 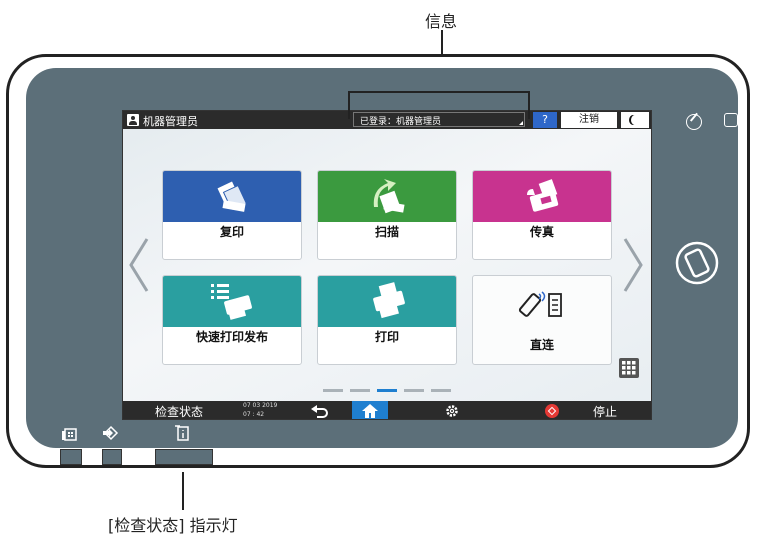 I want to click on printer-icon, so click(x=389, y=300).